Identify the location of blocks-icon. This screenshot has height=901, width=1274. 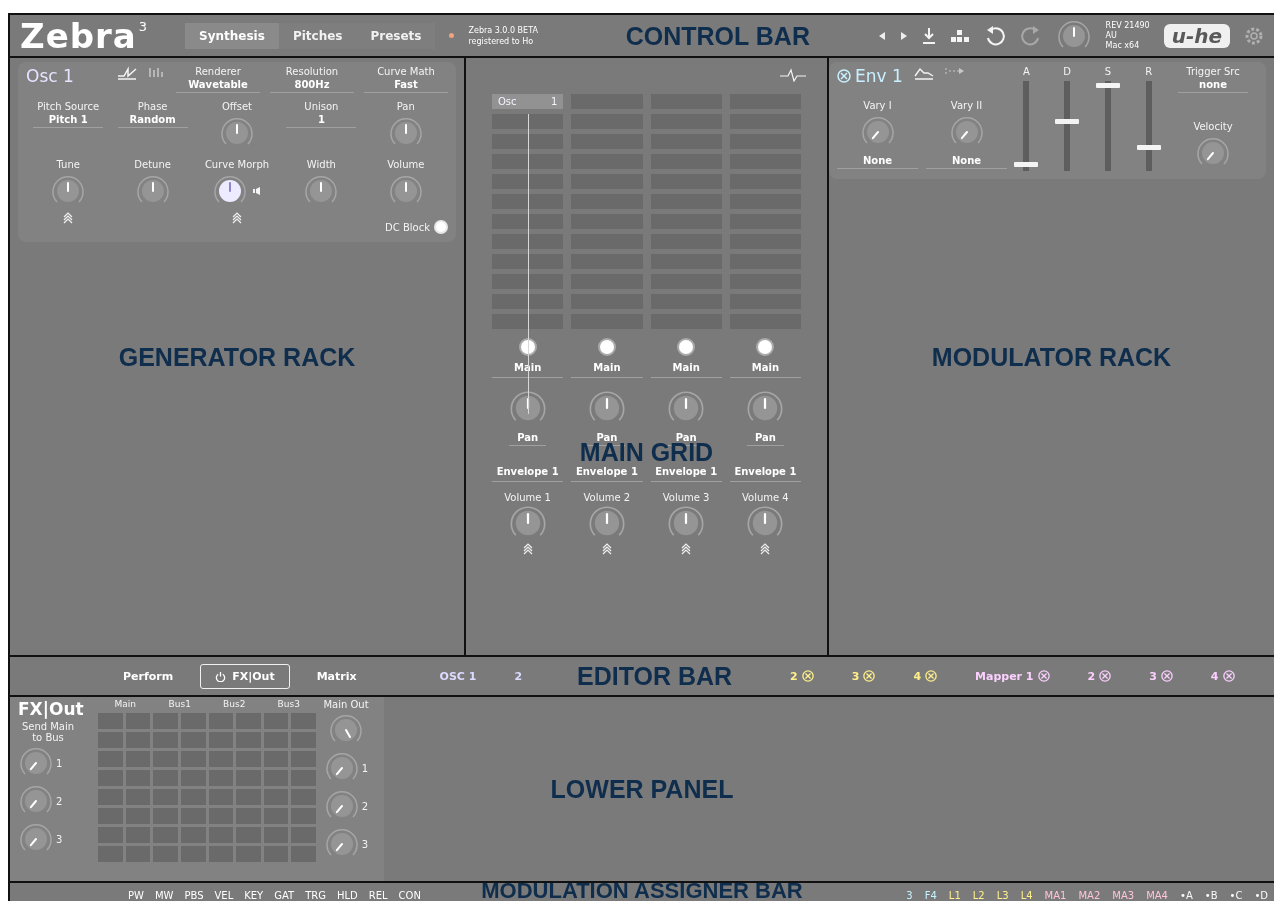
(959, 35).